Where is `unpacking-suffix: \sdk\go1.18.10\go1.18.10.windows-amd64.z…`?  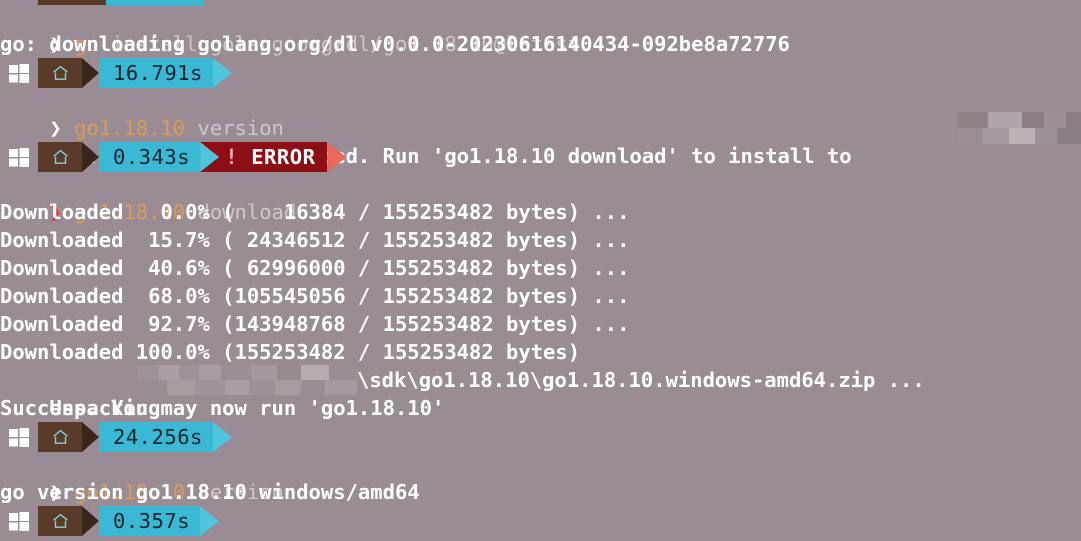 unpacking-suffix: \sdk\go1.18.10\go1.18.10.windows-amd64.z… is located at coordinates (641, 380).